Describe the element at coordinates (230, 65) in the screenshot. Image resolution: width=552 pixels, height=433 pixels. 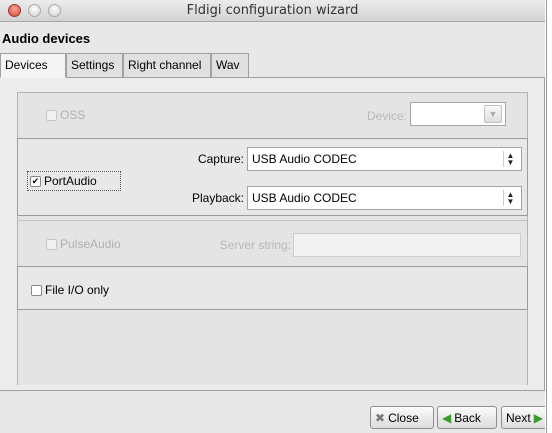
I see `tab-wav: Wav` at that location.